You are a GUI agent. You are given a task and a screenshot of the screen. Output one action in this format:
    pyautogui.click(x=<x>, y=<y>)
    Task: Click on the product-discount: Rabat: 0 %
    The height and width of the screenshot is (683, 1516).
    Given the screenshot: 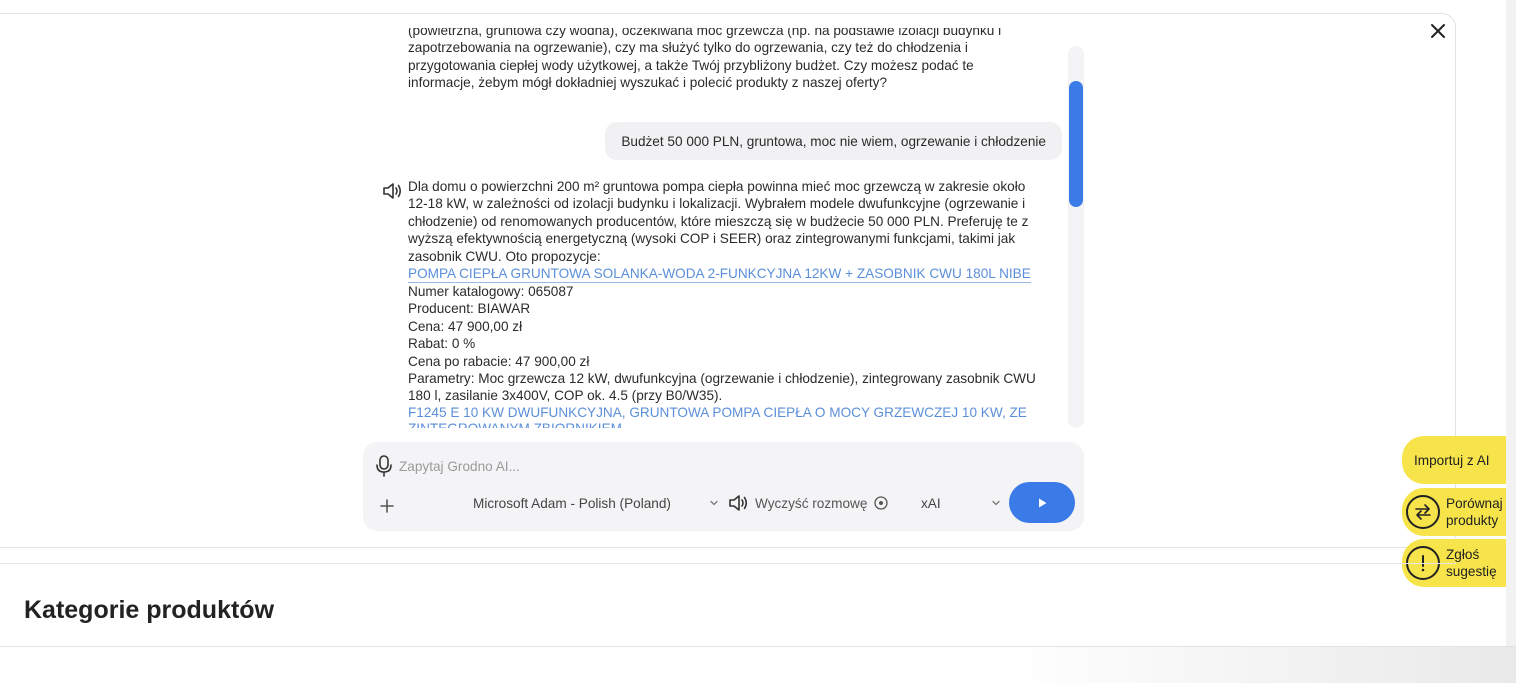 What is the action you would take?
    pyautogui.click(x=442, y=344)
    